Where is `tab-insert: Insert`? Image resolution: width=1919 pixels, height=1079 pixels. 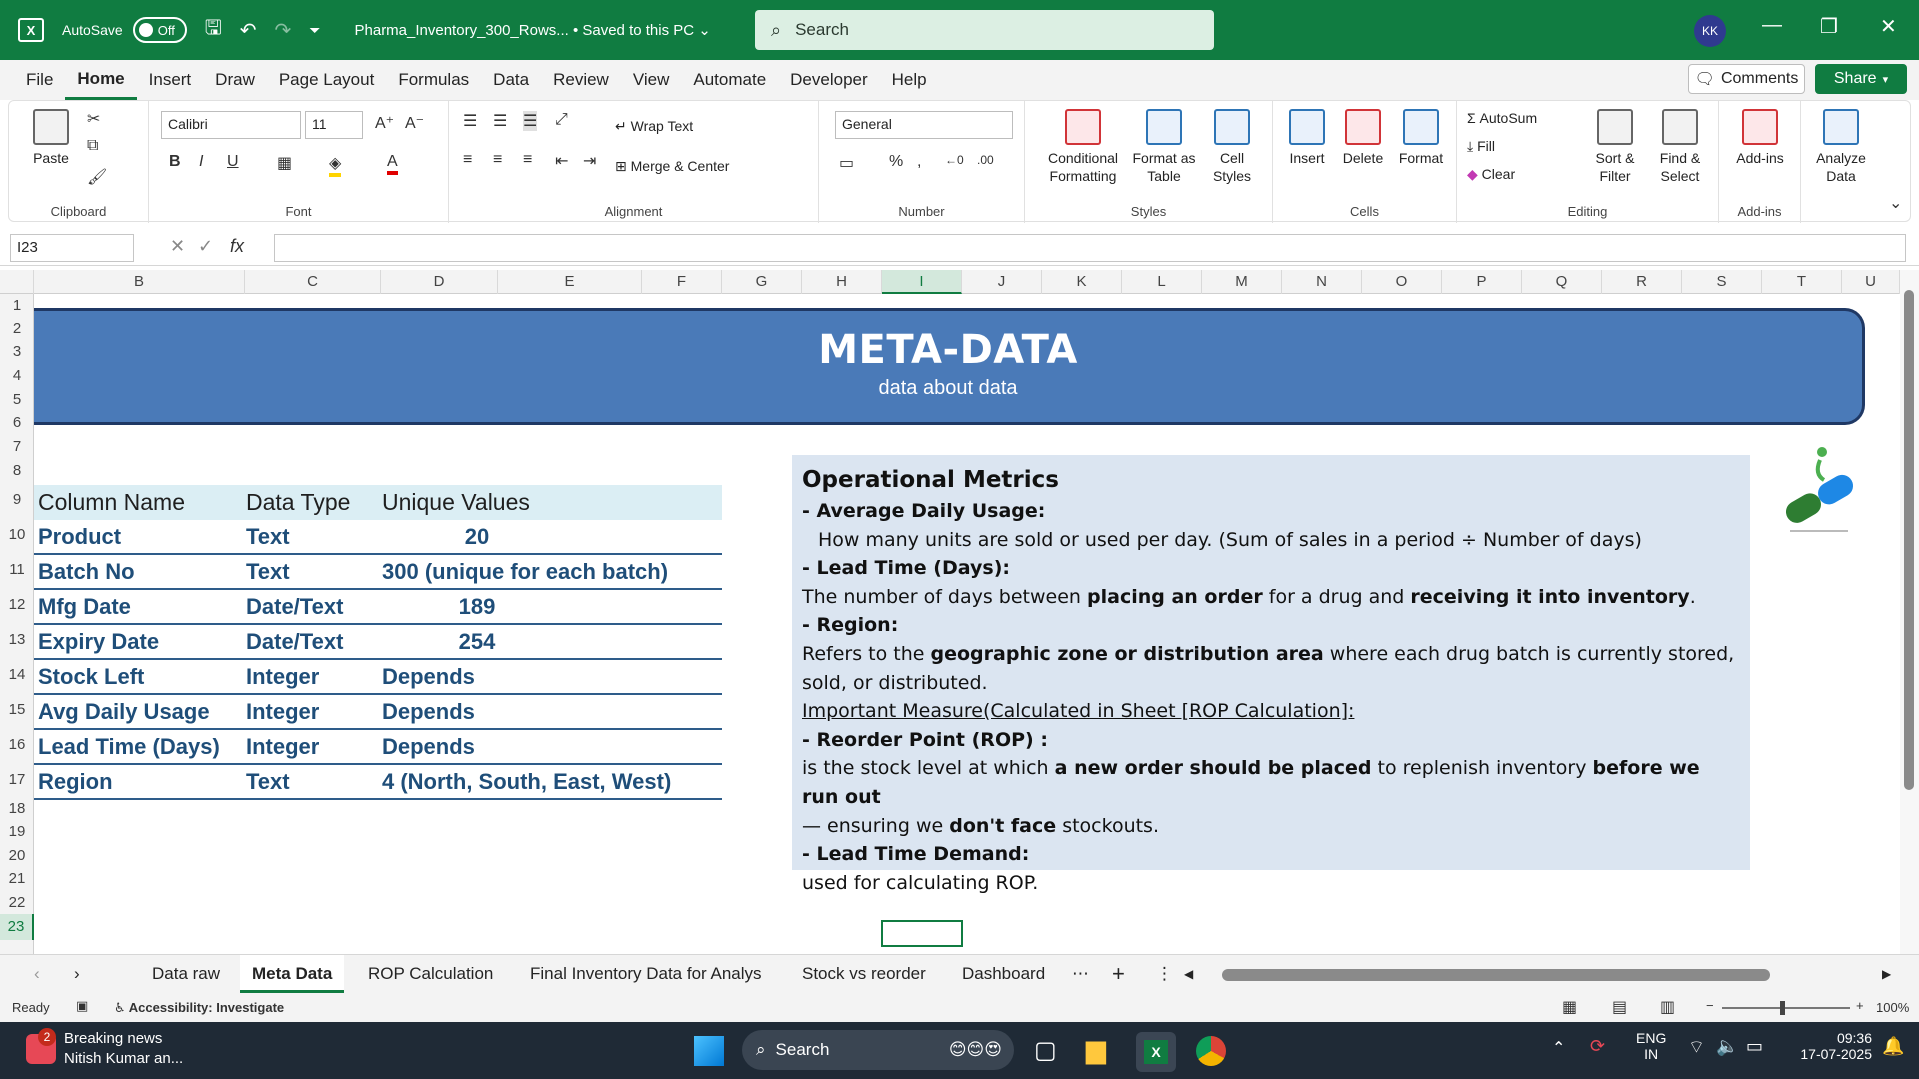
tab-insert: Insert is located at coordinates (170, 80).